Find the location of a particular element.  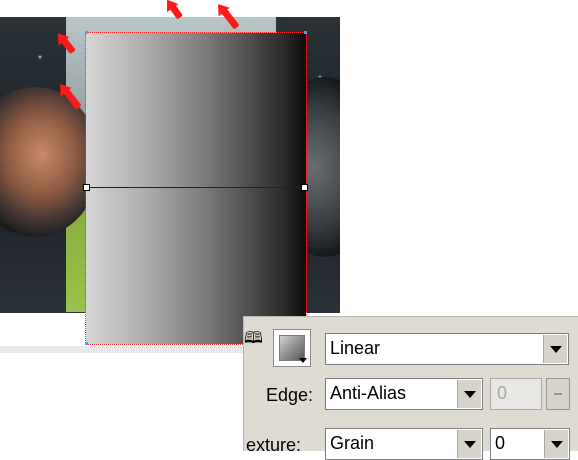

fill-color-swatch is located at coordinates (292, 348).